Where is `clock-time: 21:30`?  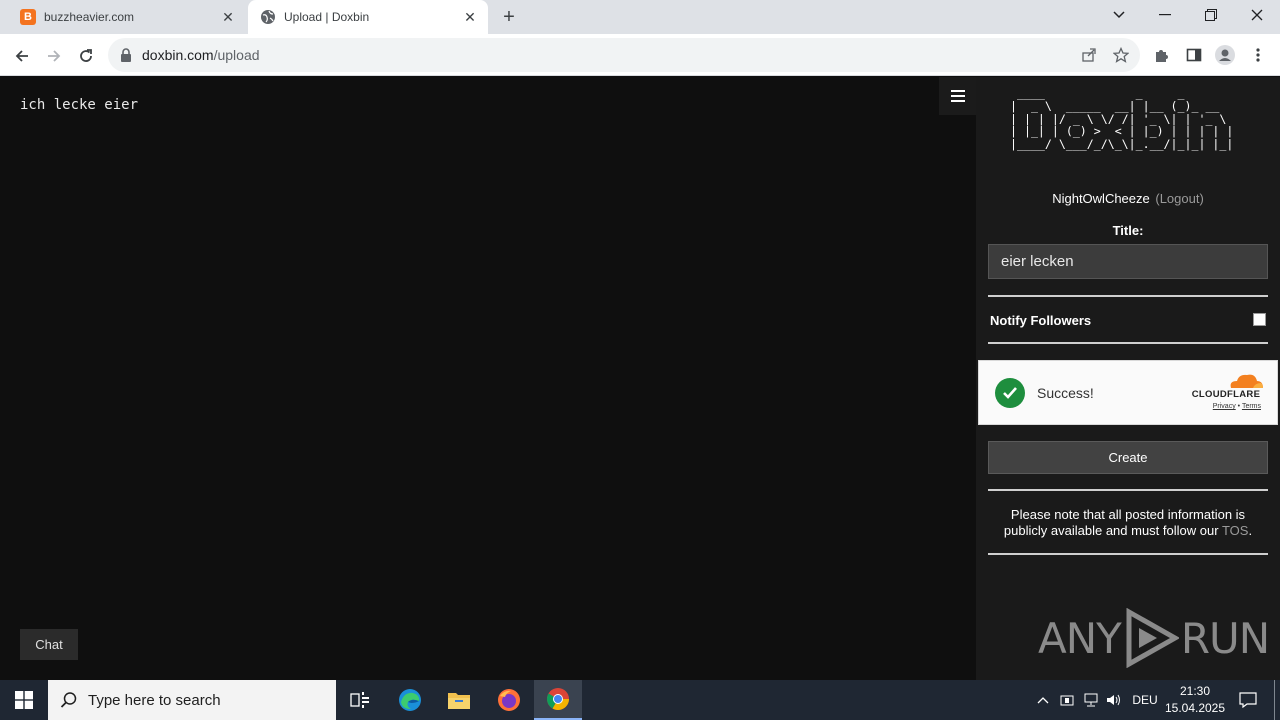
clock-time: 21:30 is located at coordinates (1195, 691).